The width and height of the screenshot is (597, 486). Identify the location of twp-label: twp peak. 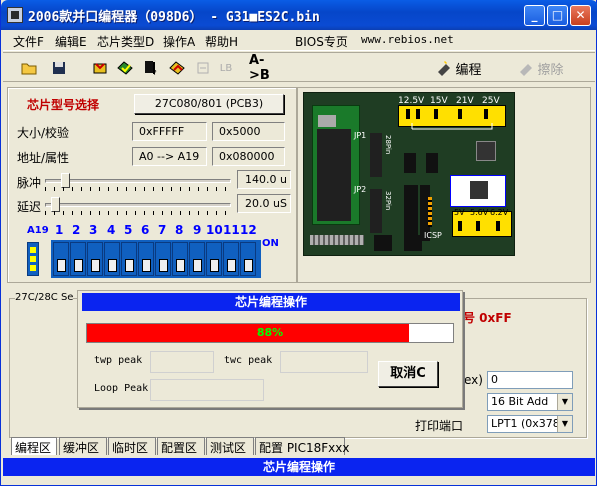
(118, 360).